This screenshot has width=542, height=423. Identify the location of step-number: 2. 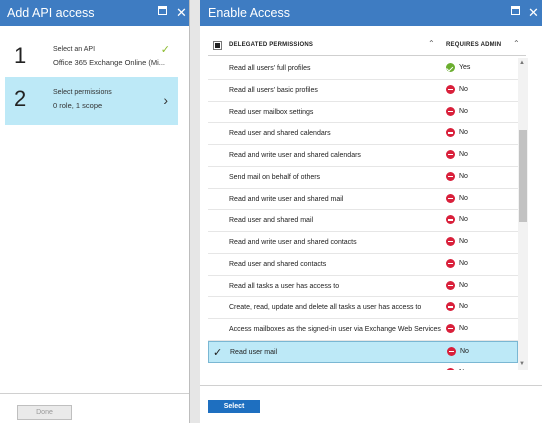
(20, 98).